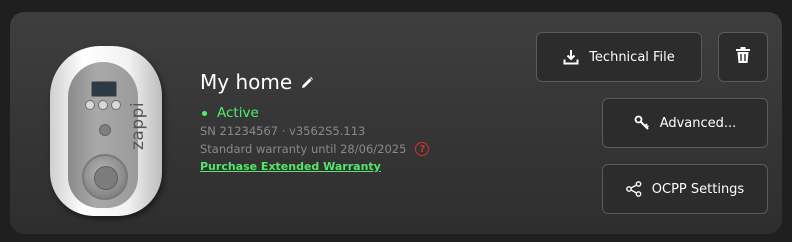 This screenshot has width=792, height=242. What do you see at coordinates (283, 131) in the screenshot?
I see `serial-version: SN 21234567 · v3562S5.113` at bounding box center [283, 131].